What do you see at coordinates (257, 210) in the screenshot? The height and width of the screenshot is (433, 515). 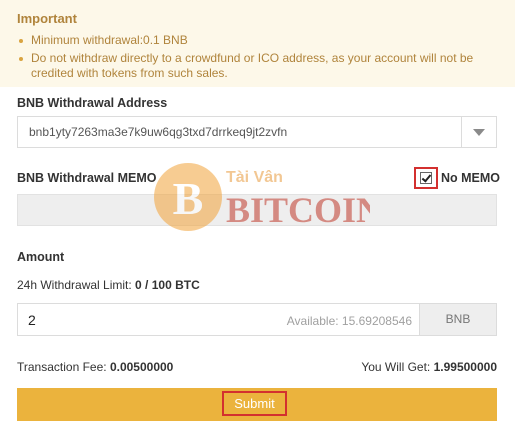 I see `memo-input` at bounding box center [257, 210].